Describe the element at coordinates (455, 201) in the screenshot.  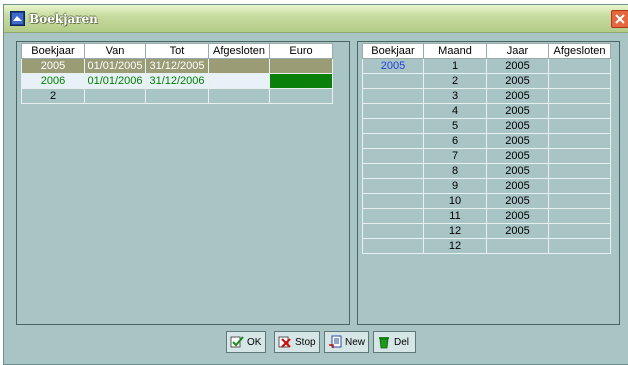
I see `cell-maand: 10` at that location.